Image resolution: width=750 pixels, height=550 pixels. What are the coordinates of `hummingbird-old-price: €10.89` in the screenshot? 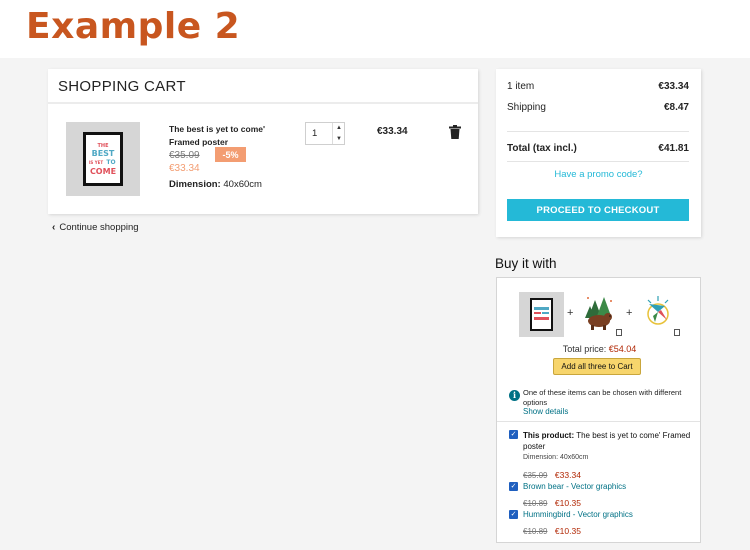 It's located at (535, 531).